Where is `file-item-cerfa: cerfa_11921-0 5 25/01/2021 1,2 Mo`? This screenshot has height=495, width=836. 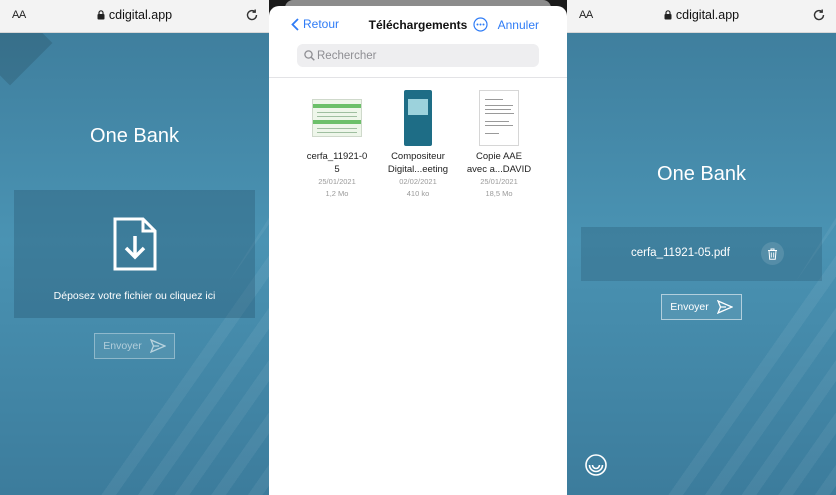
file-item-cerfa: cerfa_11921-0 5 25/01/2021 1,2 Mo is located at coordinates (337, 144).